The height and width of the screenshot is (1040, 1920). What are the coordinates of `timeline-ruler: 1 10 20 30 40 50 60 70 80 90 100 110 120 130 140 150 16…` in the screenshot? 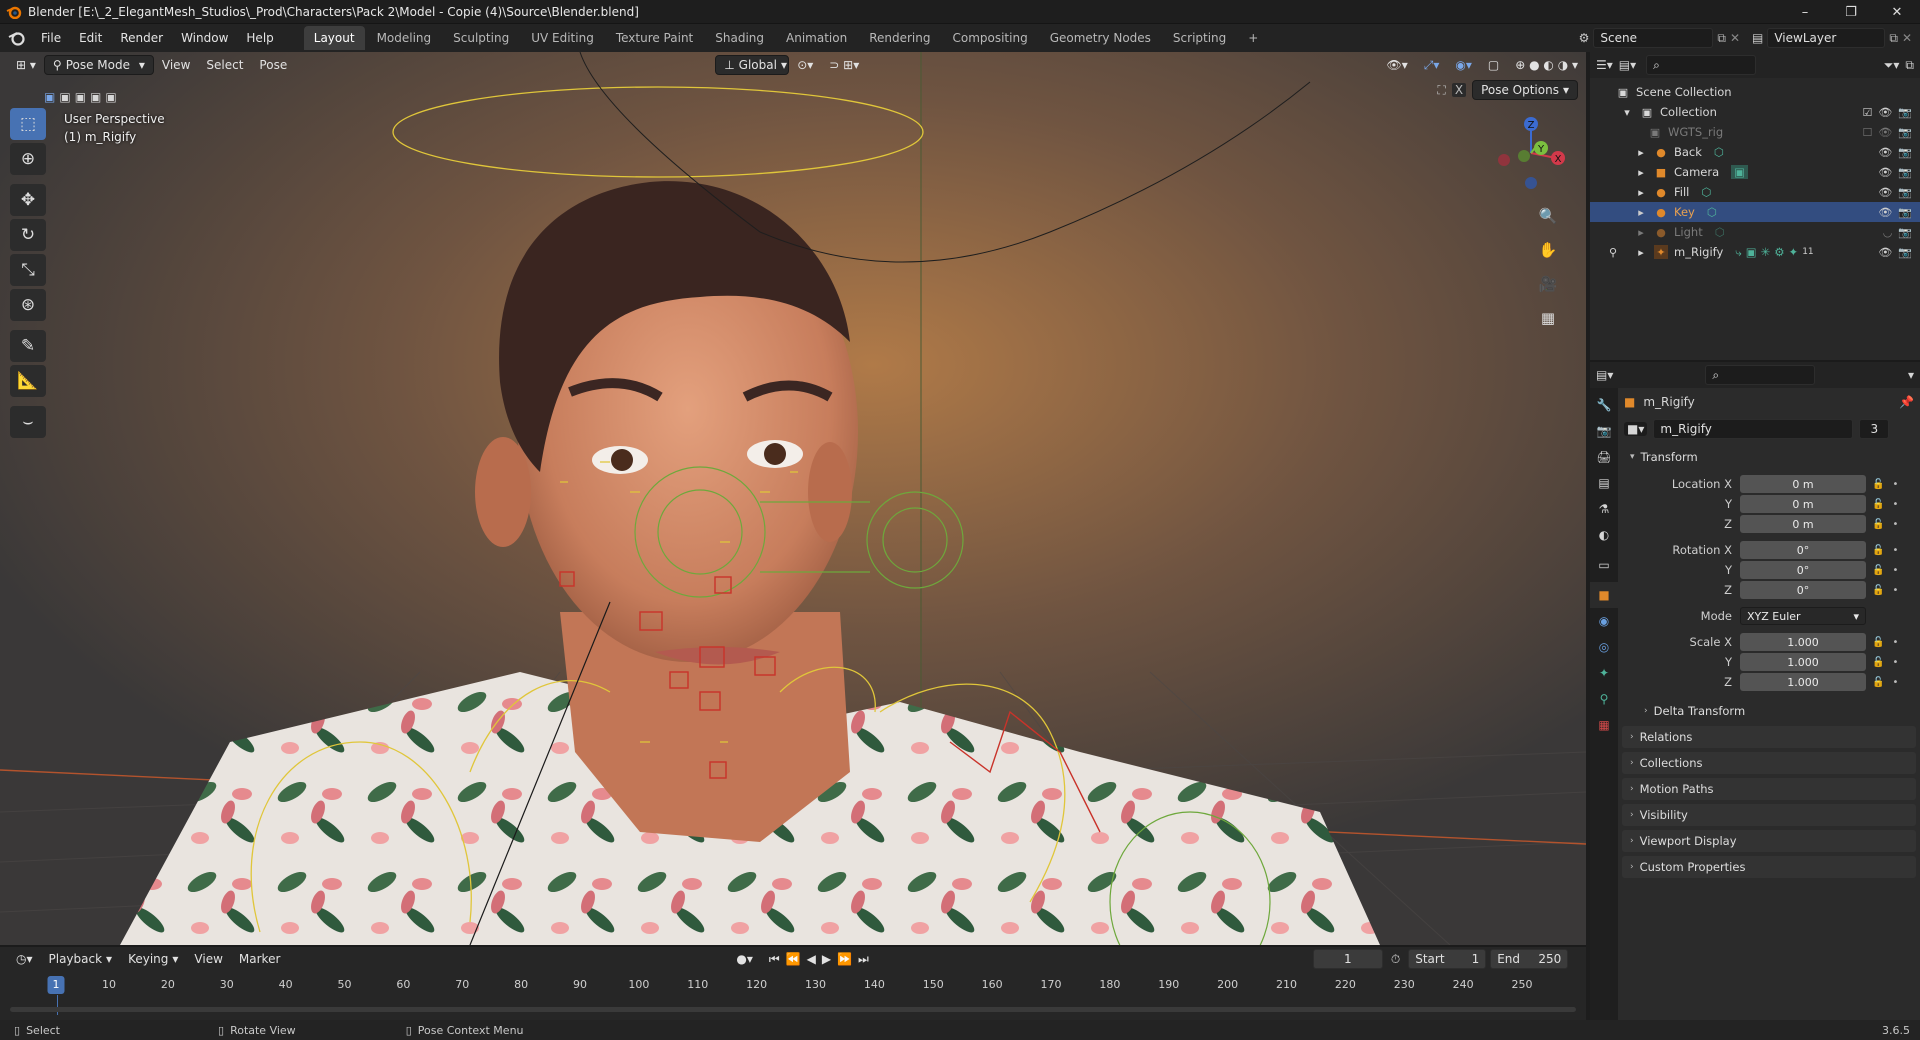 It's located at (793, 986).